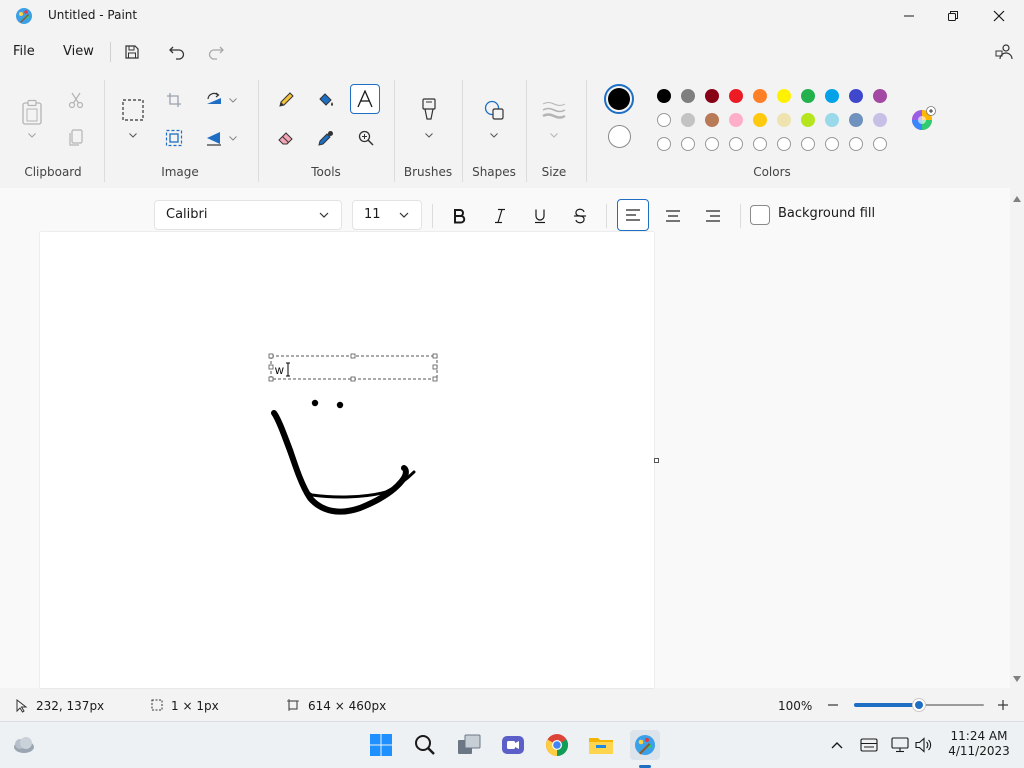 The height and width of the screenshot is (768, 1024). Describe the element at coordinates (979, 744) in the screenshot. I see `clock-area: 11:24 AM 4/11/2023` at that location.